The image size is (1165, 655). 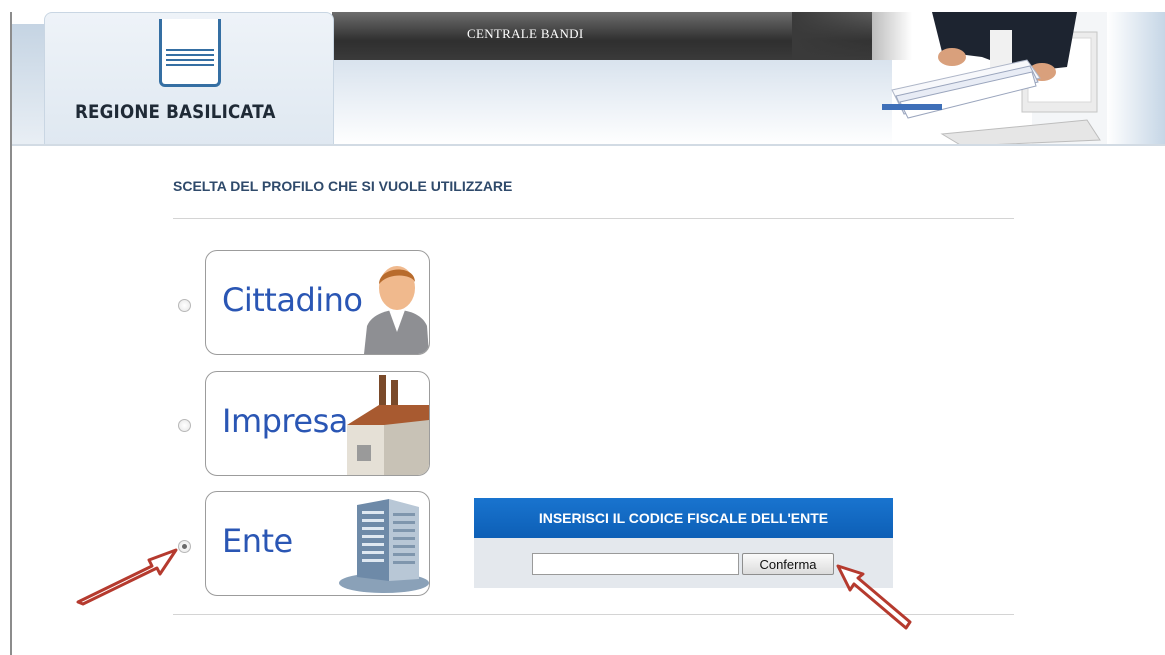 I want to click on option-label: Ente, so click(x=257, y=541).